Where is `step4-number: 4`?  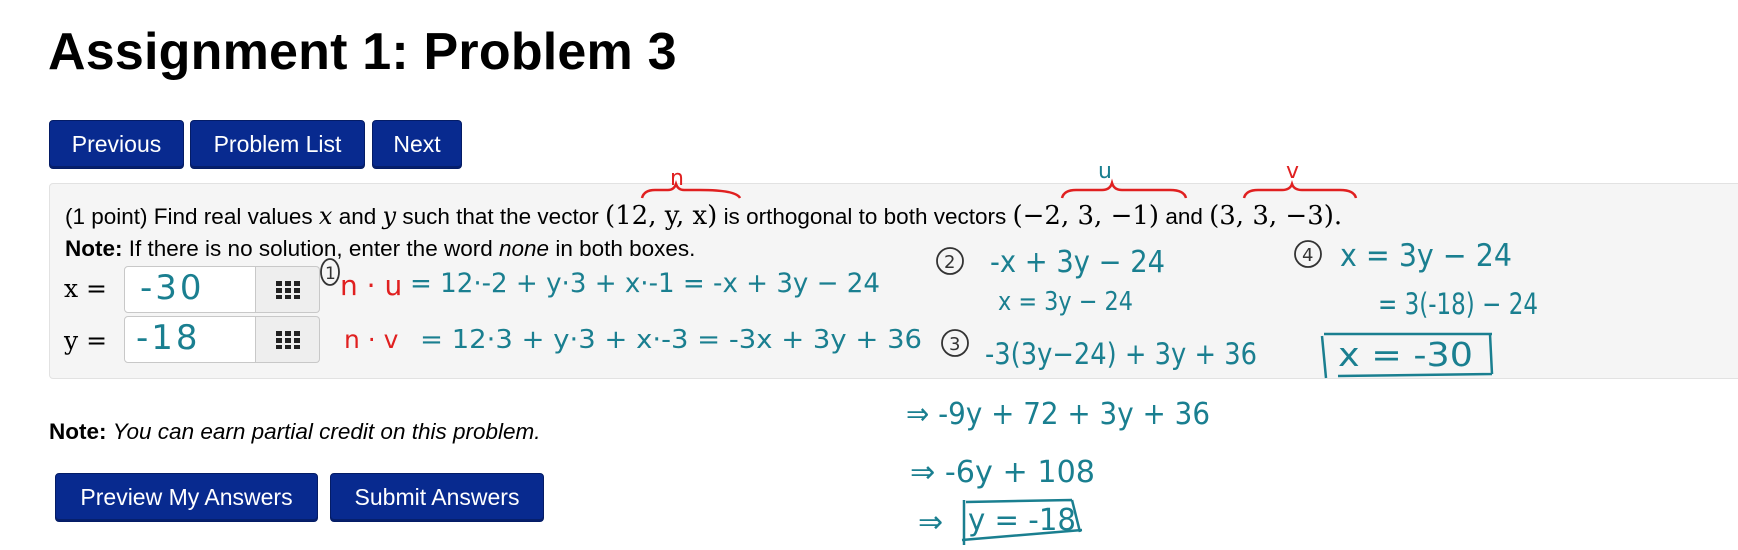
step4-number: 4 is located at coordinates (1307, 255).